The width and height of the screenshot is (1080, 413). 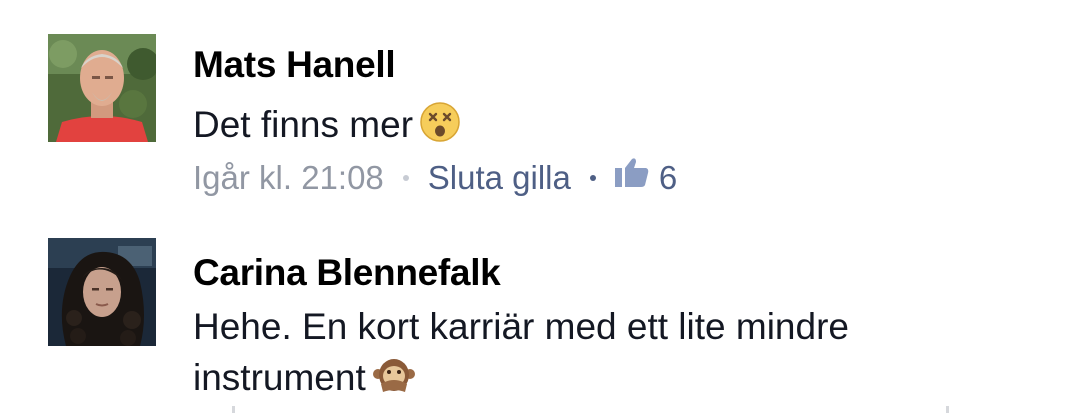 What do you see at coordinates (623, 127) in the screenshot?
I see `comment-text: Det finns mer` at bounding box center [623, 127].